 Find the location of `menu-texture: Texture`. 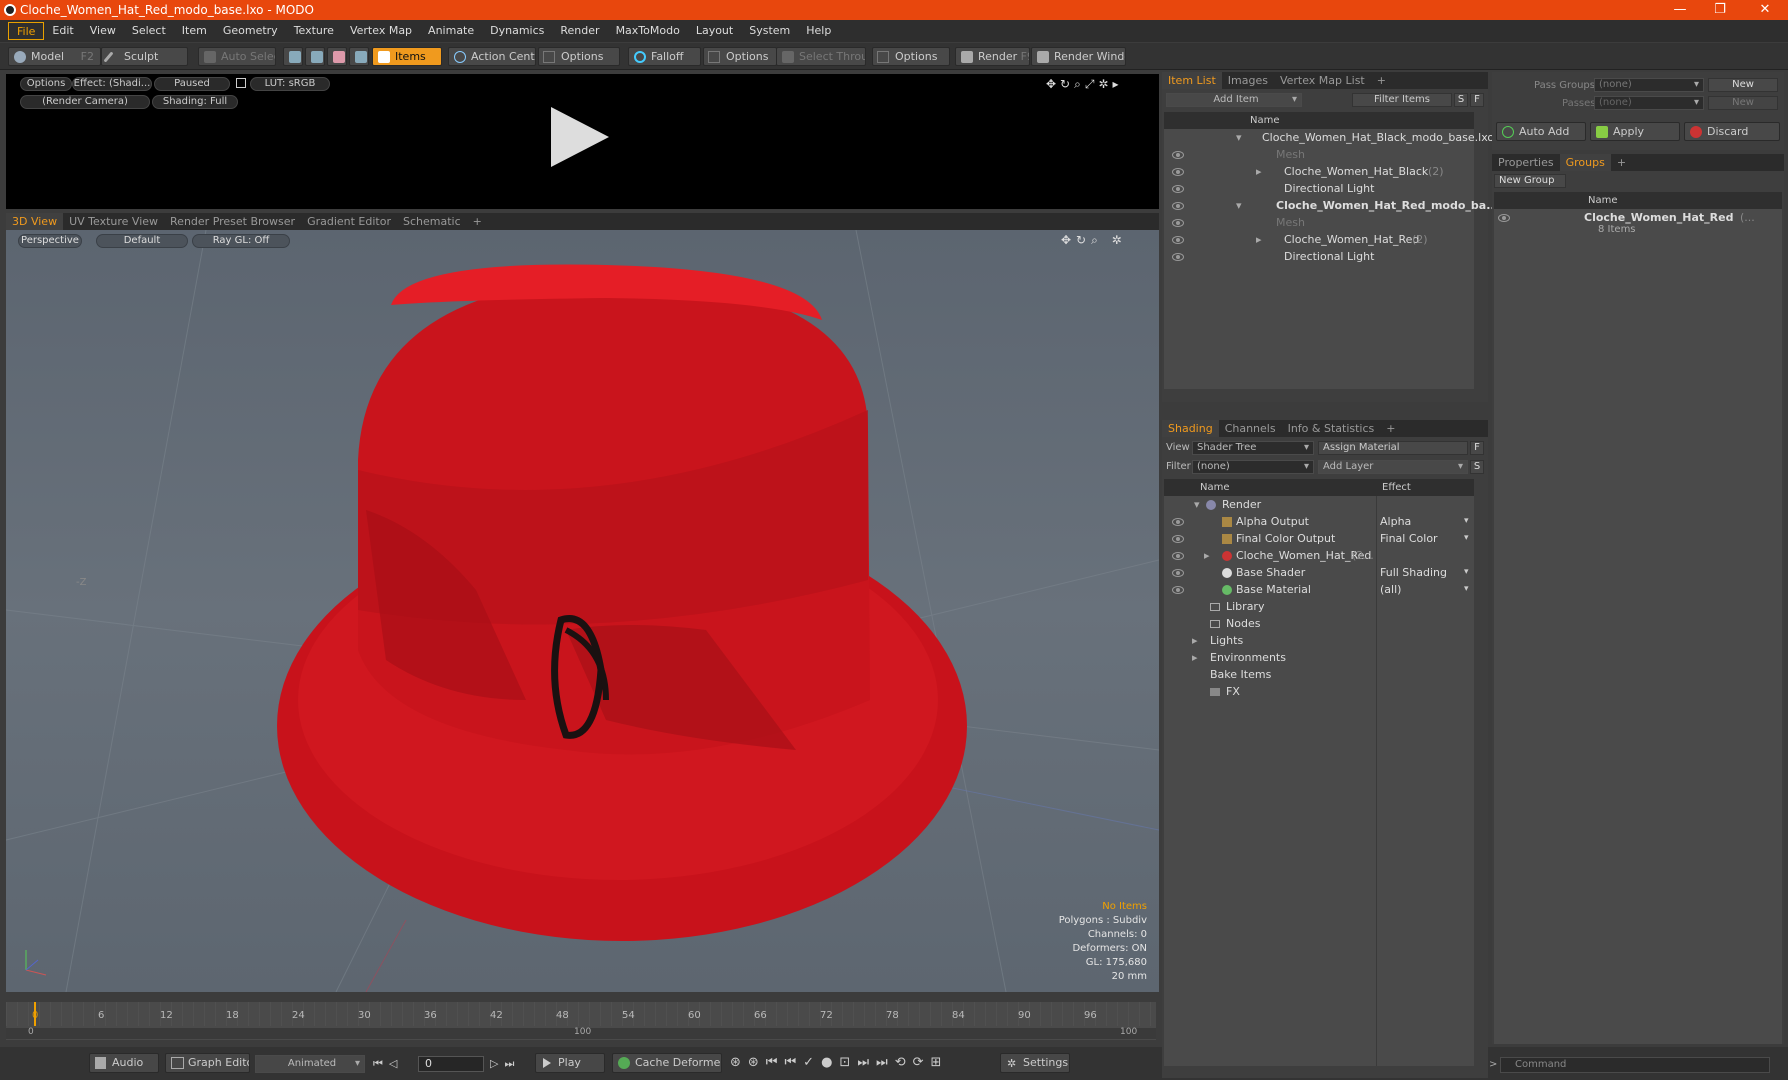

menu-texture: Texture is located at coordinates (314, 31).